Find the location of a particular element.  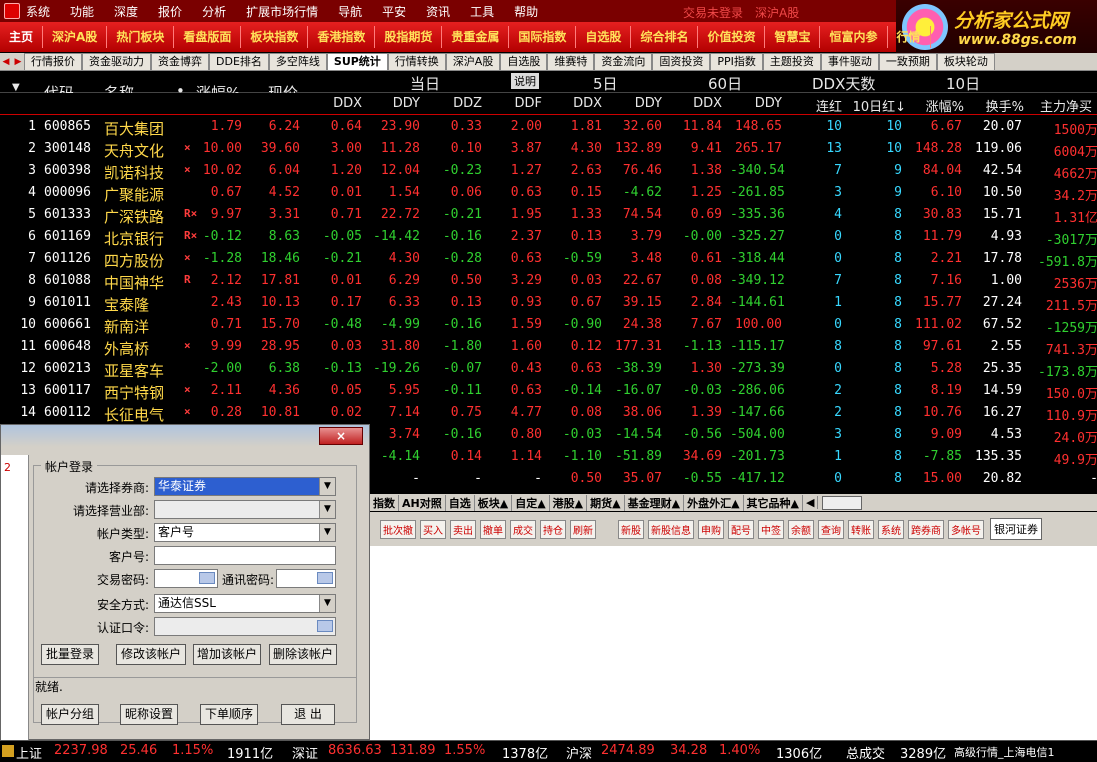

tab-event-drive: 事件驱动 is located at coordinates (849, 61).